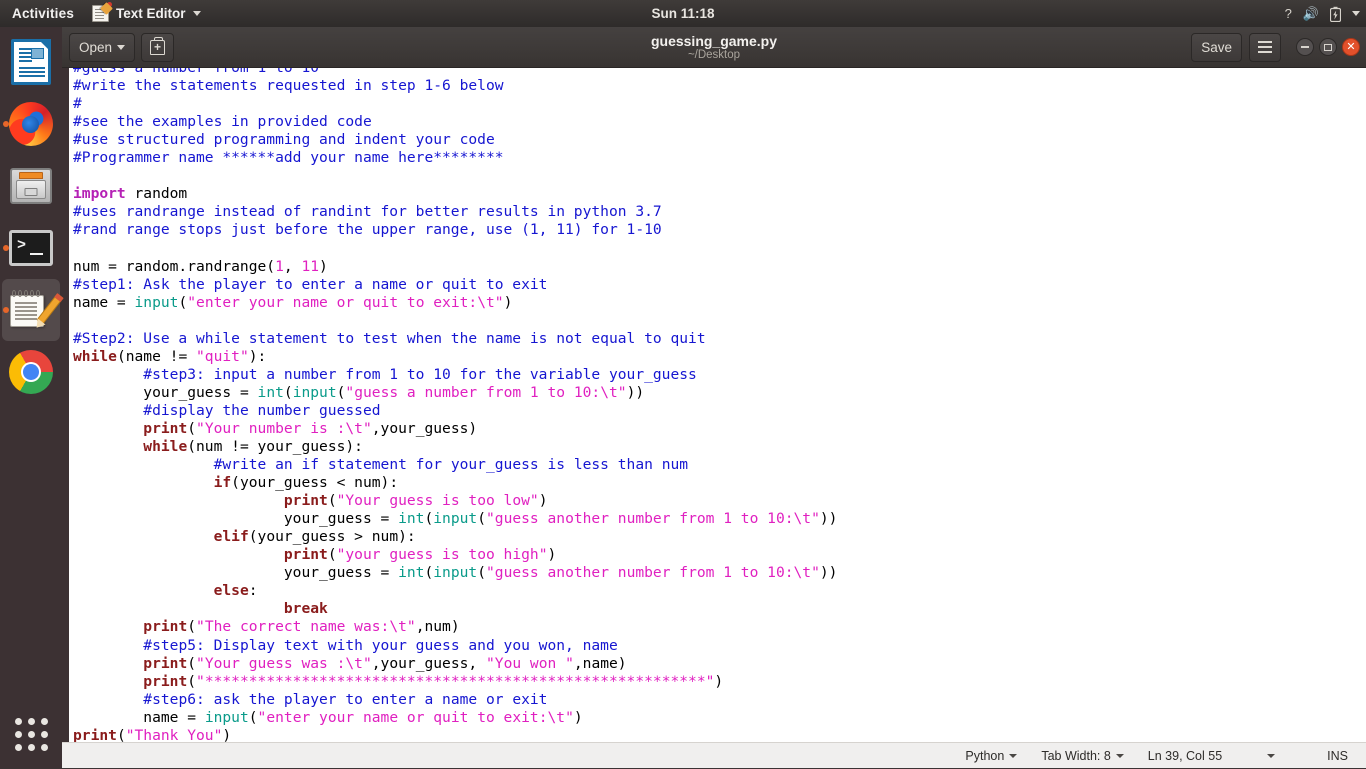  What do you see at coordinates (156, 356) in the screenshot?
I see `code-token: (name !=` at bounding box center [156, 356].